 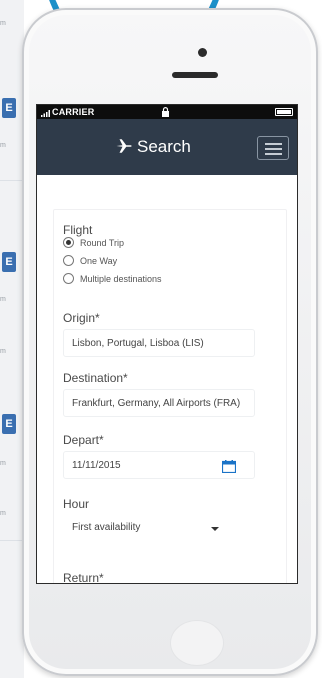 I want to click on signal-carrier: CARRIER, so click(x=67, y=112).